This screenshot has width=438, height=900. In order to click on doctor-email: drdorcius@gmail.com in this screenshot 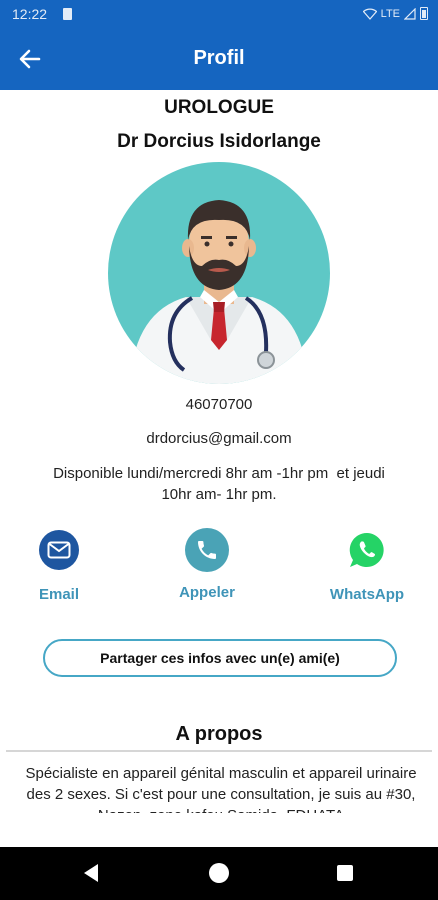, I will do `click(219, 438)`.